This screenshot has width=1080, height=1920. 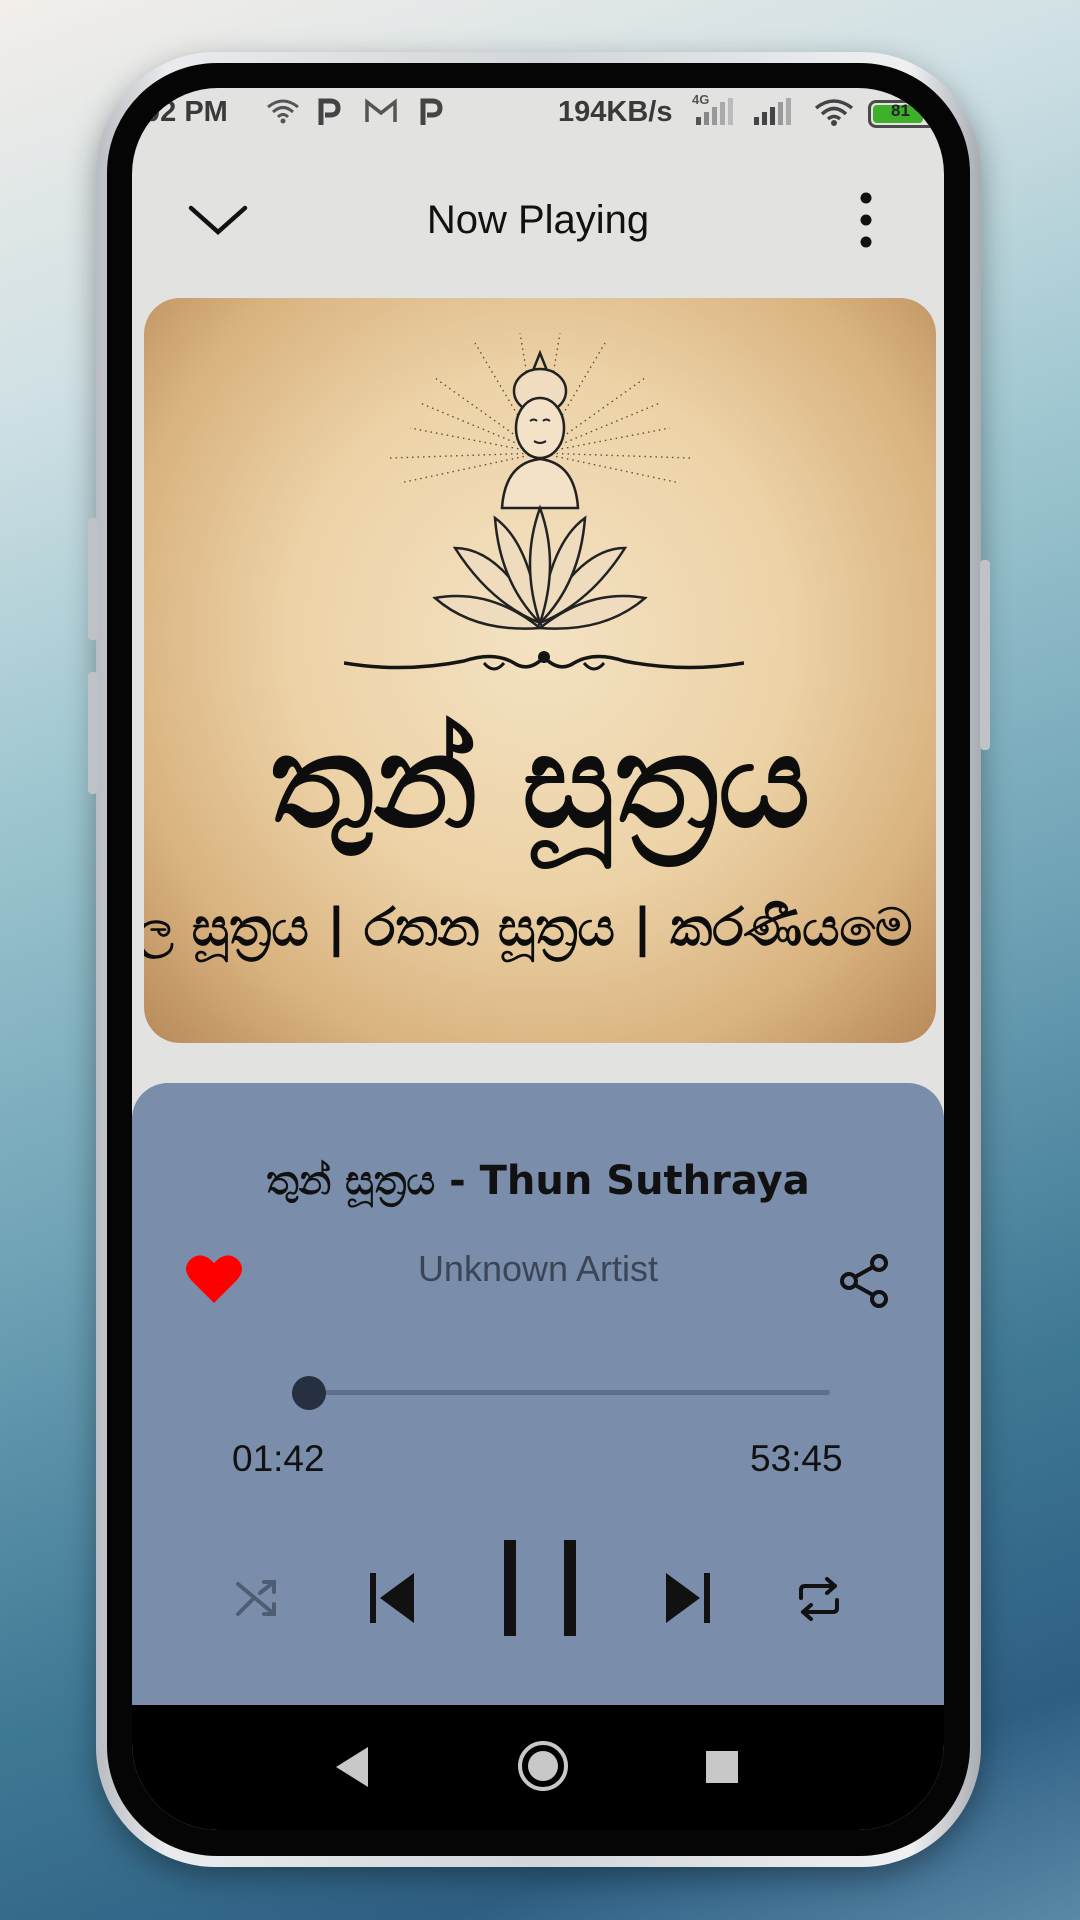 I want to click on elapsed-time: 01:42, so click(x=278, y=1458).